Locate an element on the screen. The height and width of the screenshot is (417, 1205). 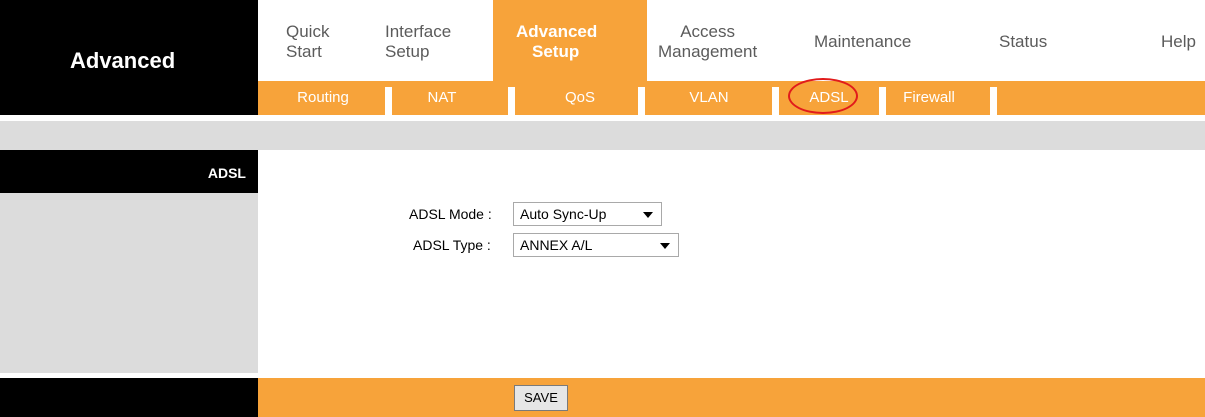
save-button: SAVE is located at coordinates (541, 398).